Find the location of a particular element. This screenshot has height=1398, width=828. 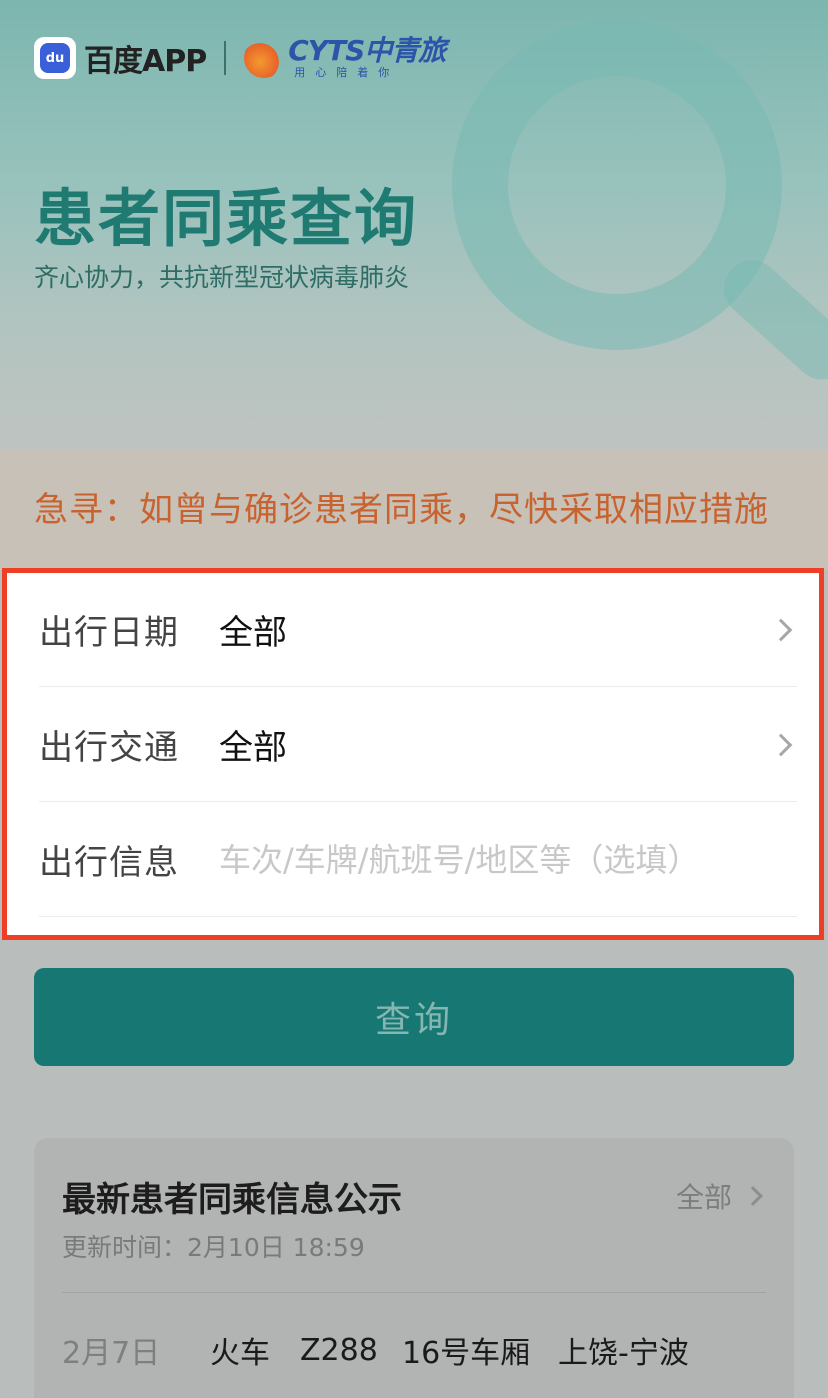

updated-time: 更新时间：2月10日 18:59 is located at coordinates (213, 1246).